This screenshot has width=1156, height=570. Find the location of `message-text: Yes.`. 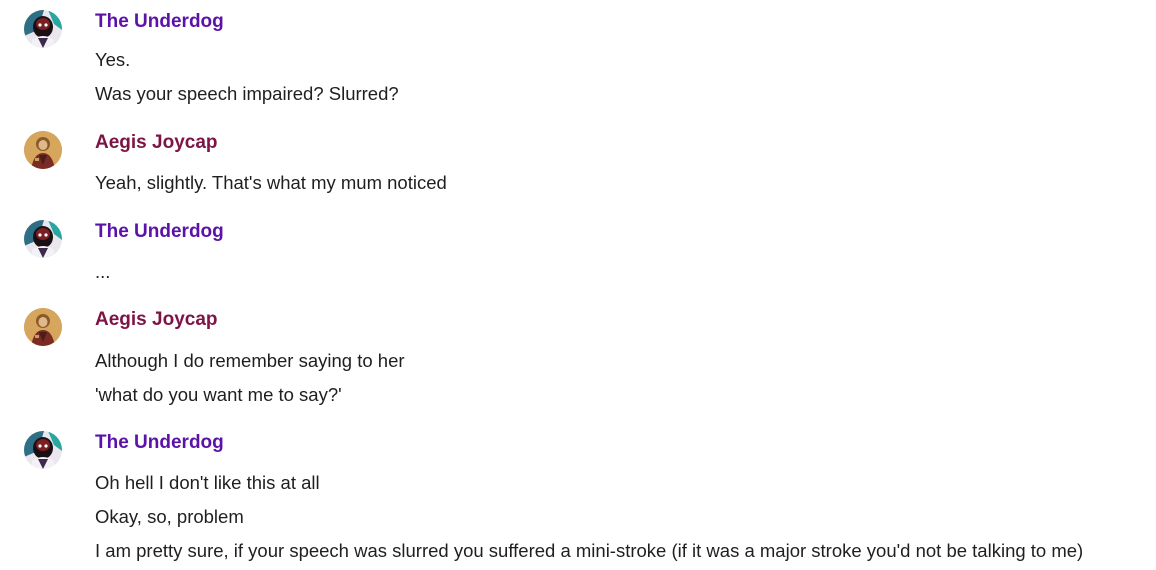

message-text: Yes. is located at coordinates (113, 59).